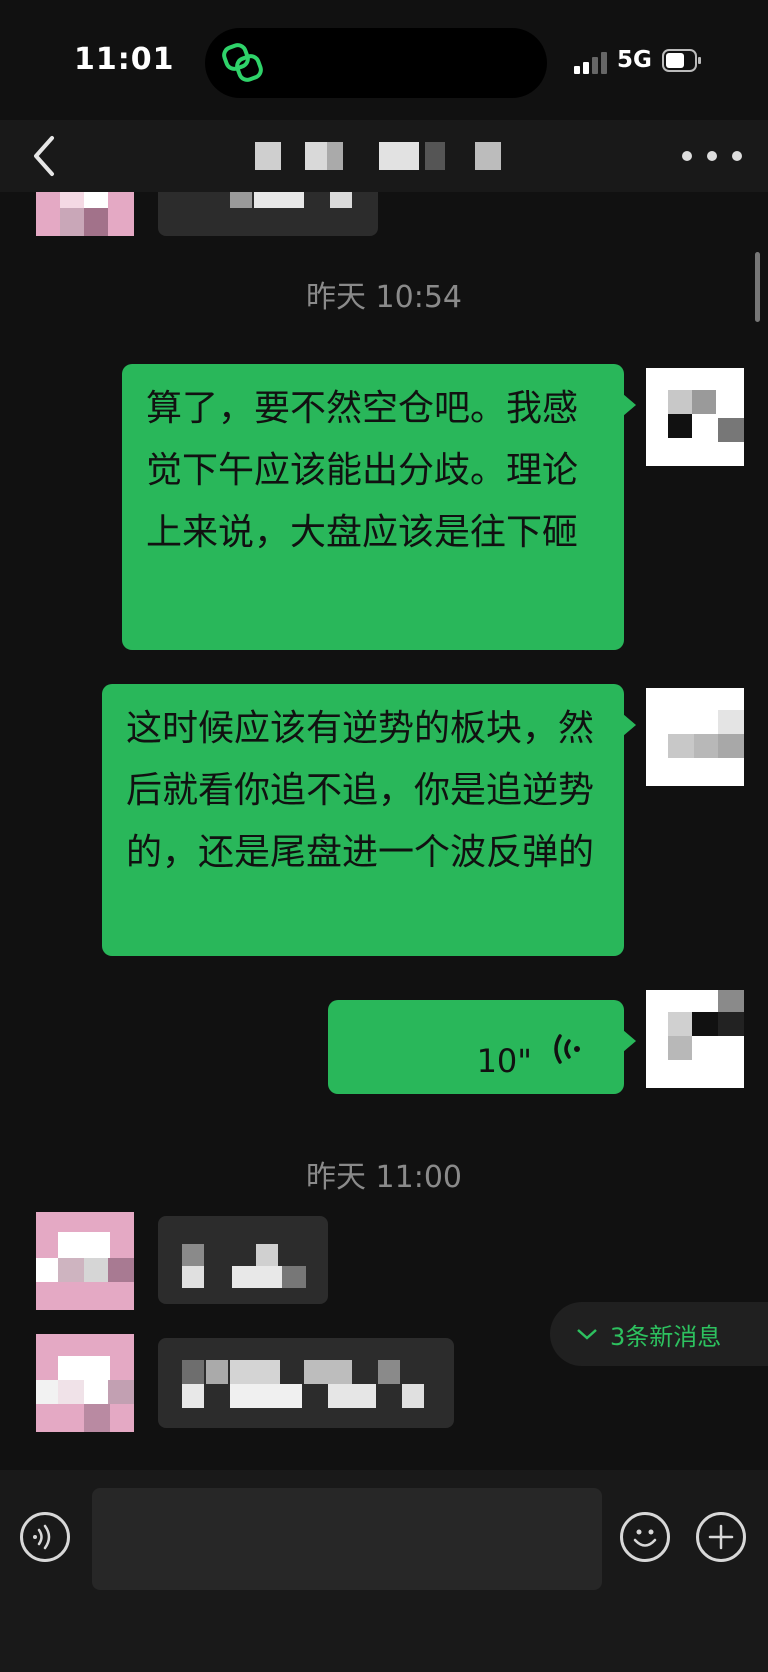  I want to click on new-messages-badge: 3条新消息, so click(659, 1334).